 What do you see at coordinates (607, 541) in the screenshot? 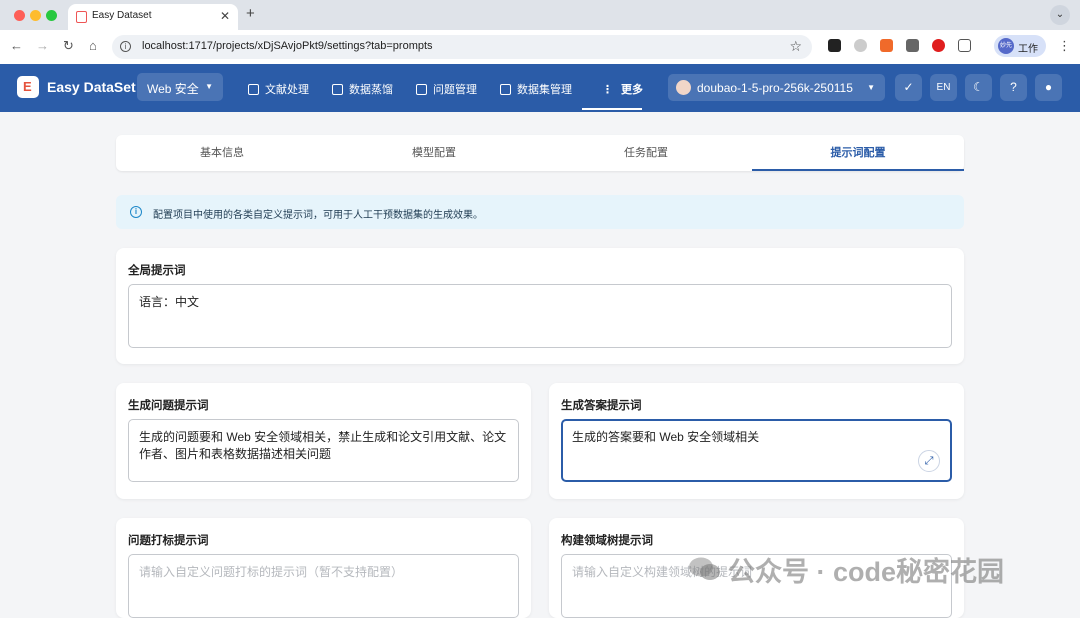
I see `domain-tree-prompt-label: 构建领域树提示词` at bounding box center [607, 541].